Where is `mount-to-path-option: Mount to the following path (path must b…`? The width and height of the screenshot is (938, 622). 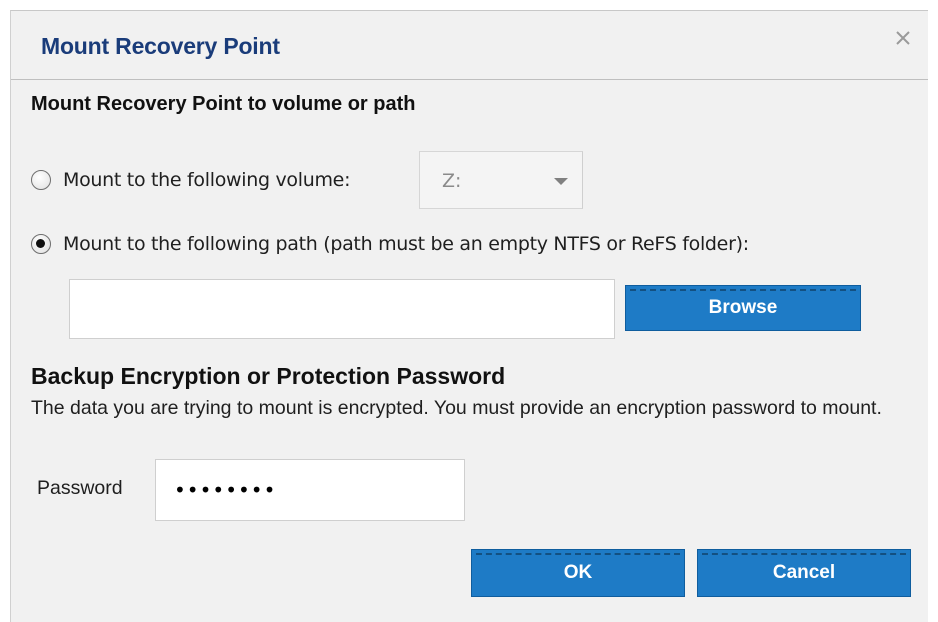
mount-to-path-option: Mount to the following path (path must b… is located at coordinates (390, 244).